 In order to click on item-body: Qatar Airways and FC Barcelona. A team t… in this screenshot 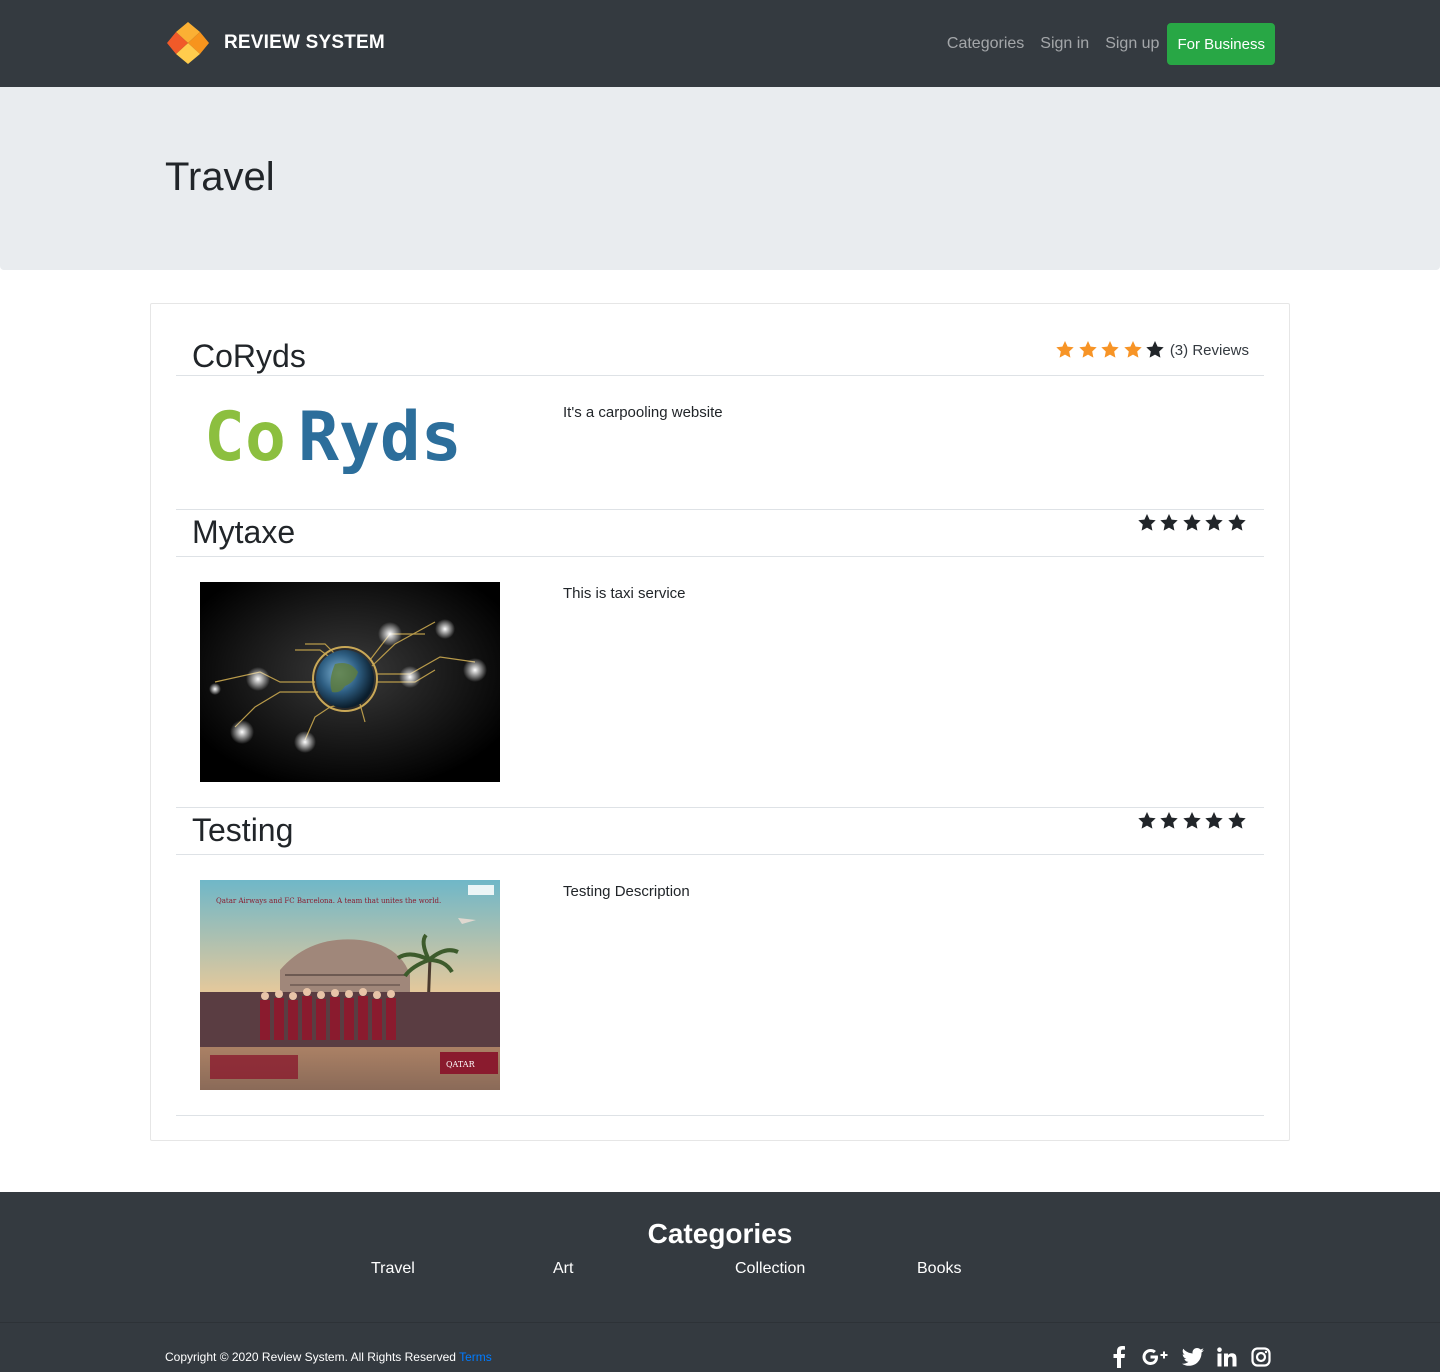, I will do `click(720, 985)`.